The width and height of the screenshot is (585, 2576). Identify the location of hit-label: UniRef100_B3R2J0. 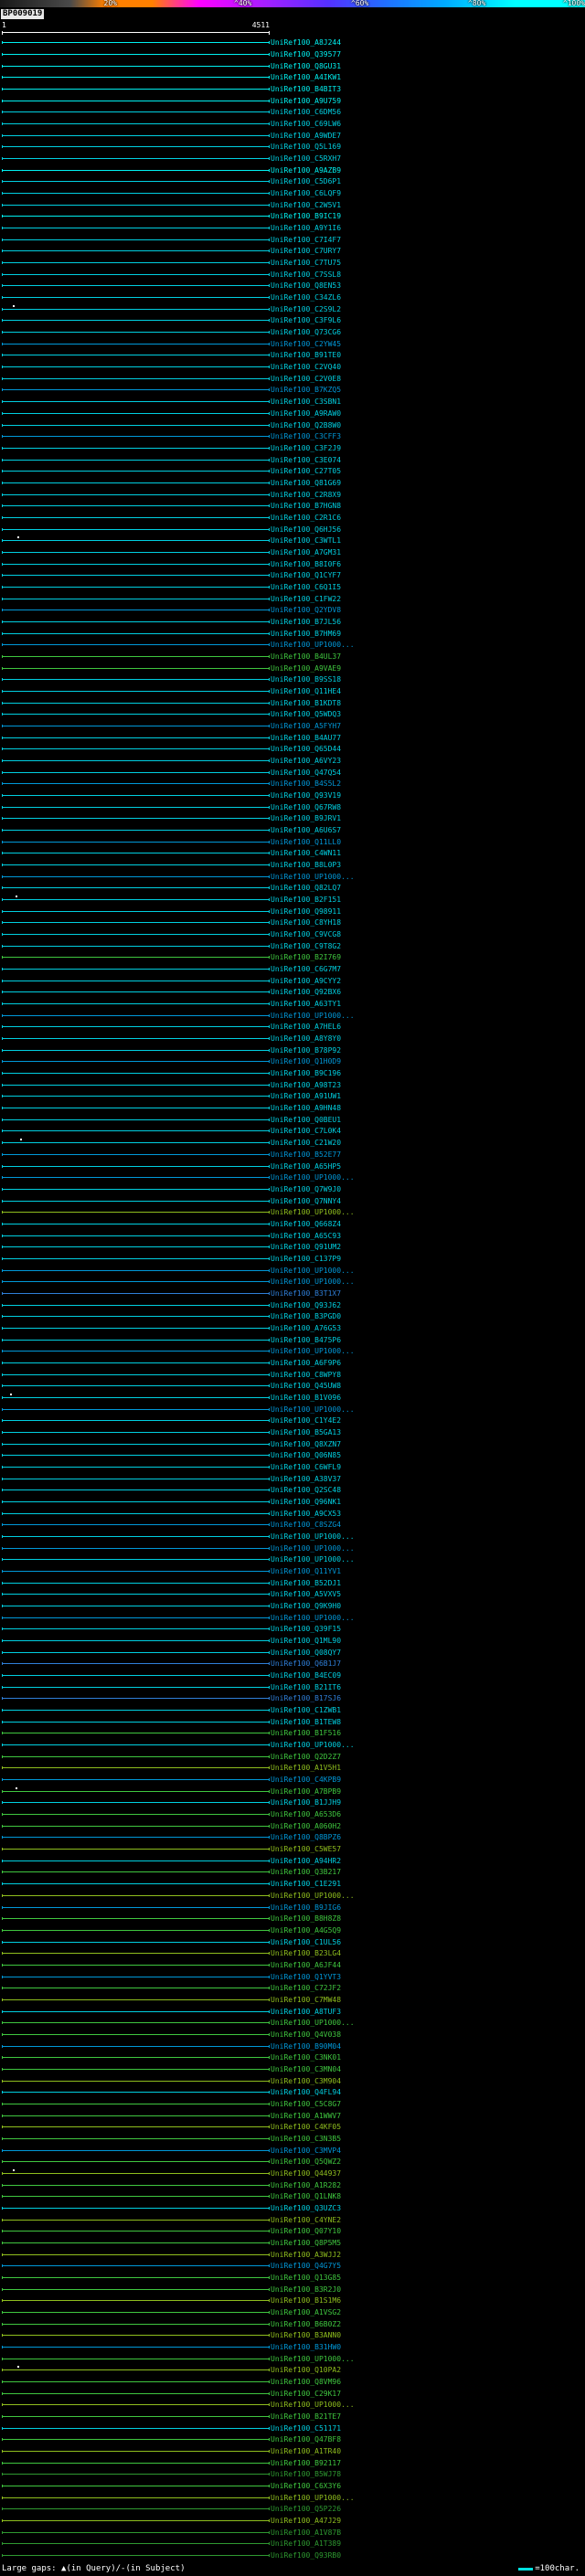
(306, 2290).